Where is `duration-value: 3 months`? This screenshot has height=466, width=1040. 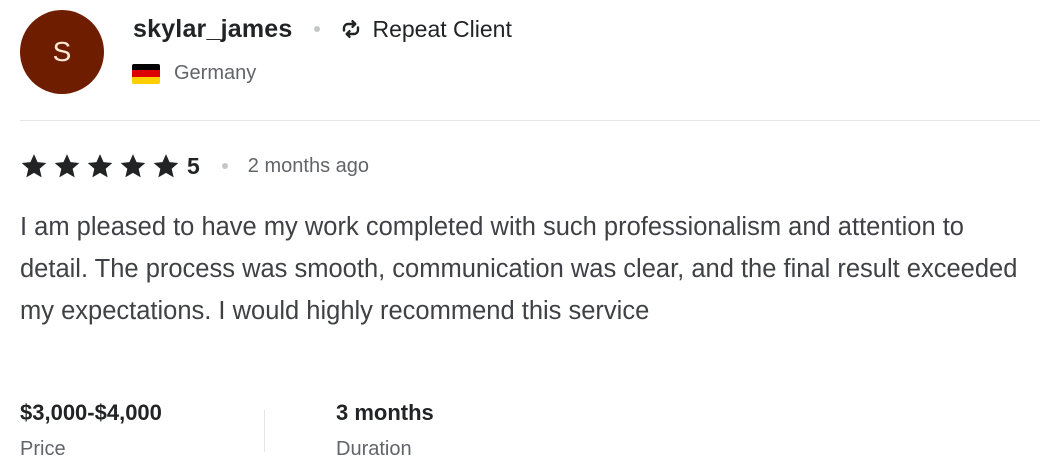
duration-value: 3 months is located at coordinates (385, 412).